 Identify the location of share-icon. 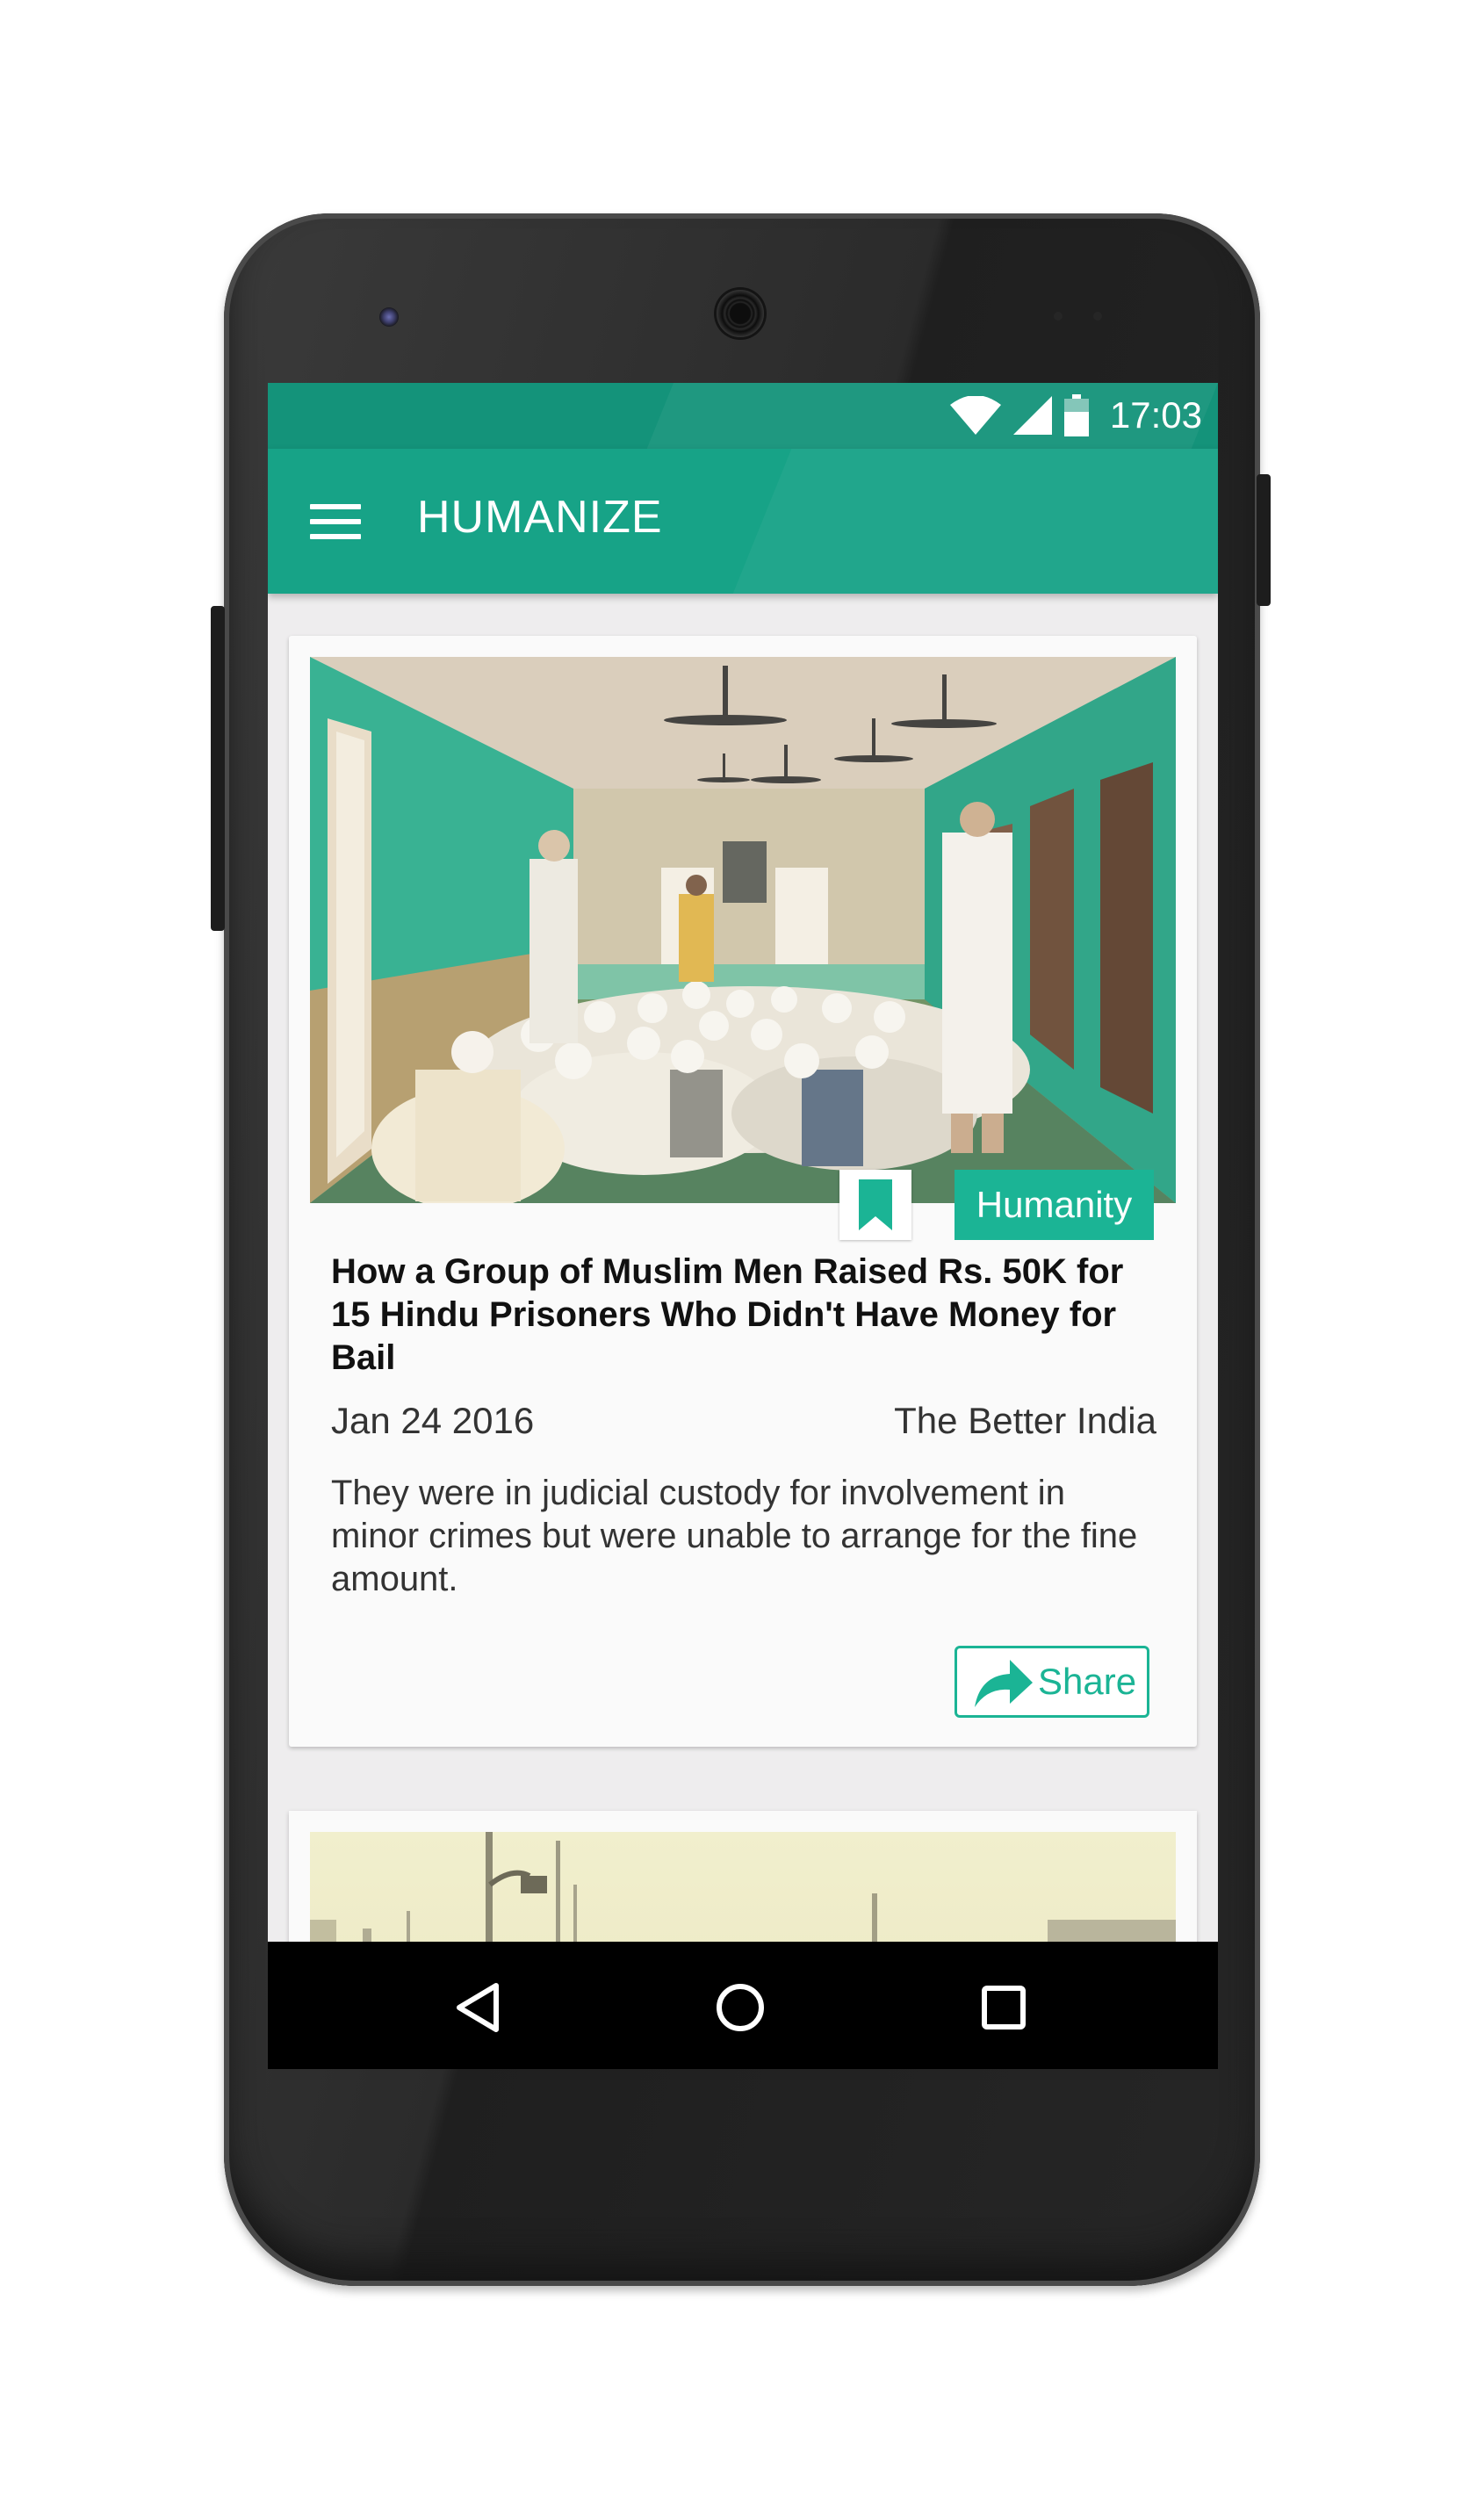
(1004, 1683).